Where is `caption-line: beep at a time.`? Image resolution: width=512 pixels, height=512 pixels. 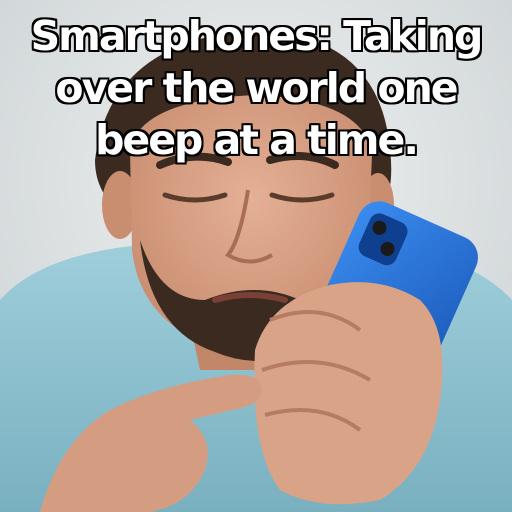
caption-line: beep at a time. is located at coordinates (256, 140).